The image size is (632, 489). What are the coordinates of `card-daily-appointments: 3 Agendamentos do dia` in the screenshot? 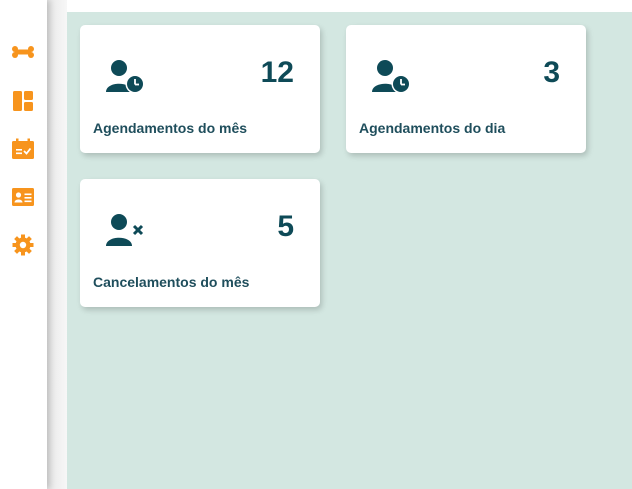 It's located at (466, 89).